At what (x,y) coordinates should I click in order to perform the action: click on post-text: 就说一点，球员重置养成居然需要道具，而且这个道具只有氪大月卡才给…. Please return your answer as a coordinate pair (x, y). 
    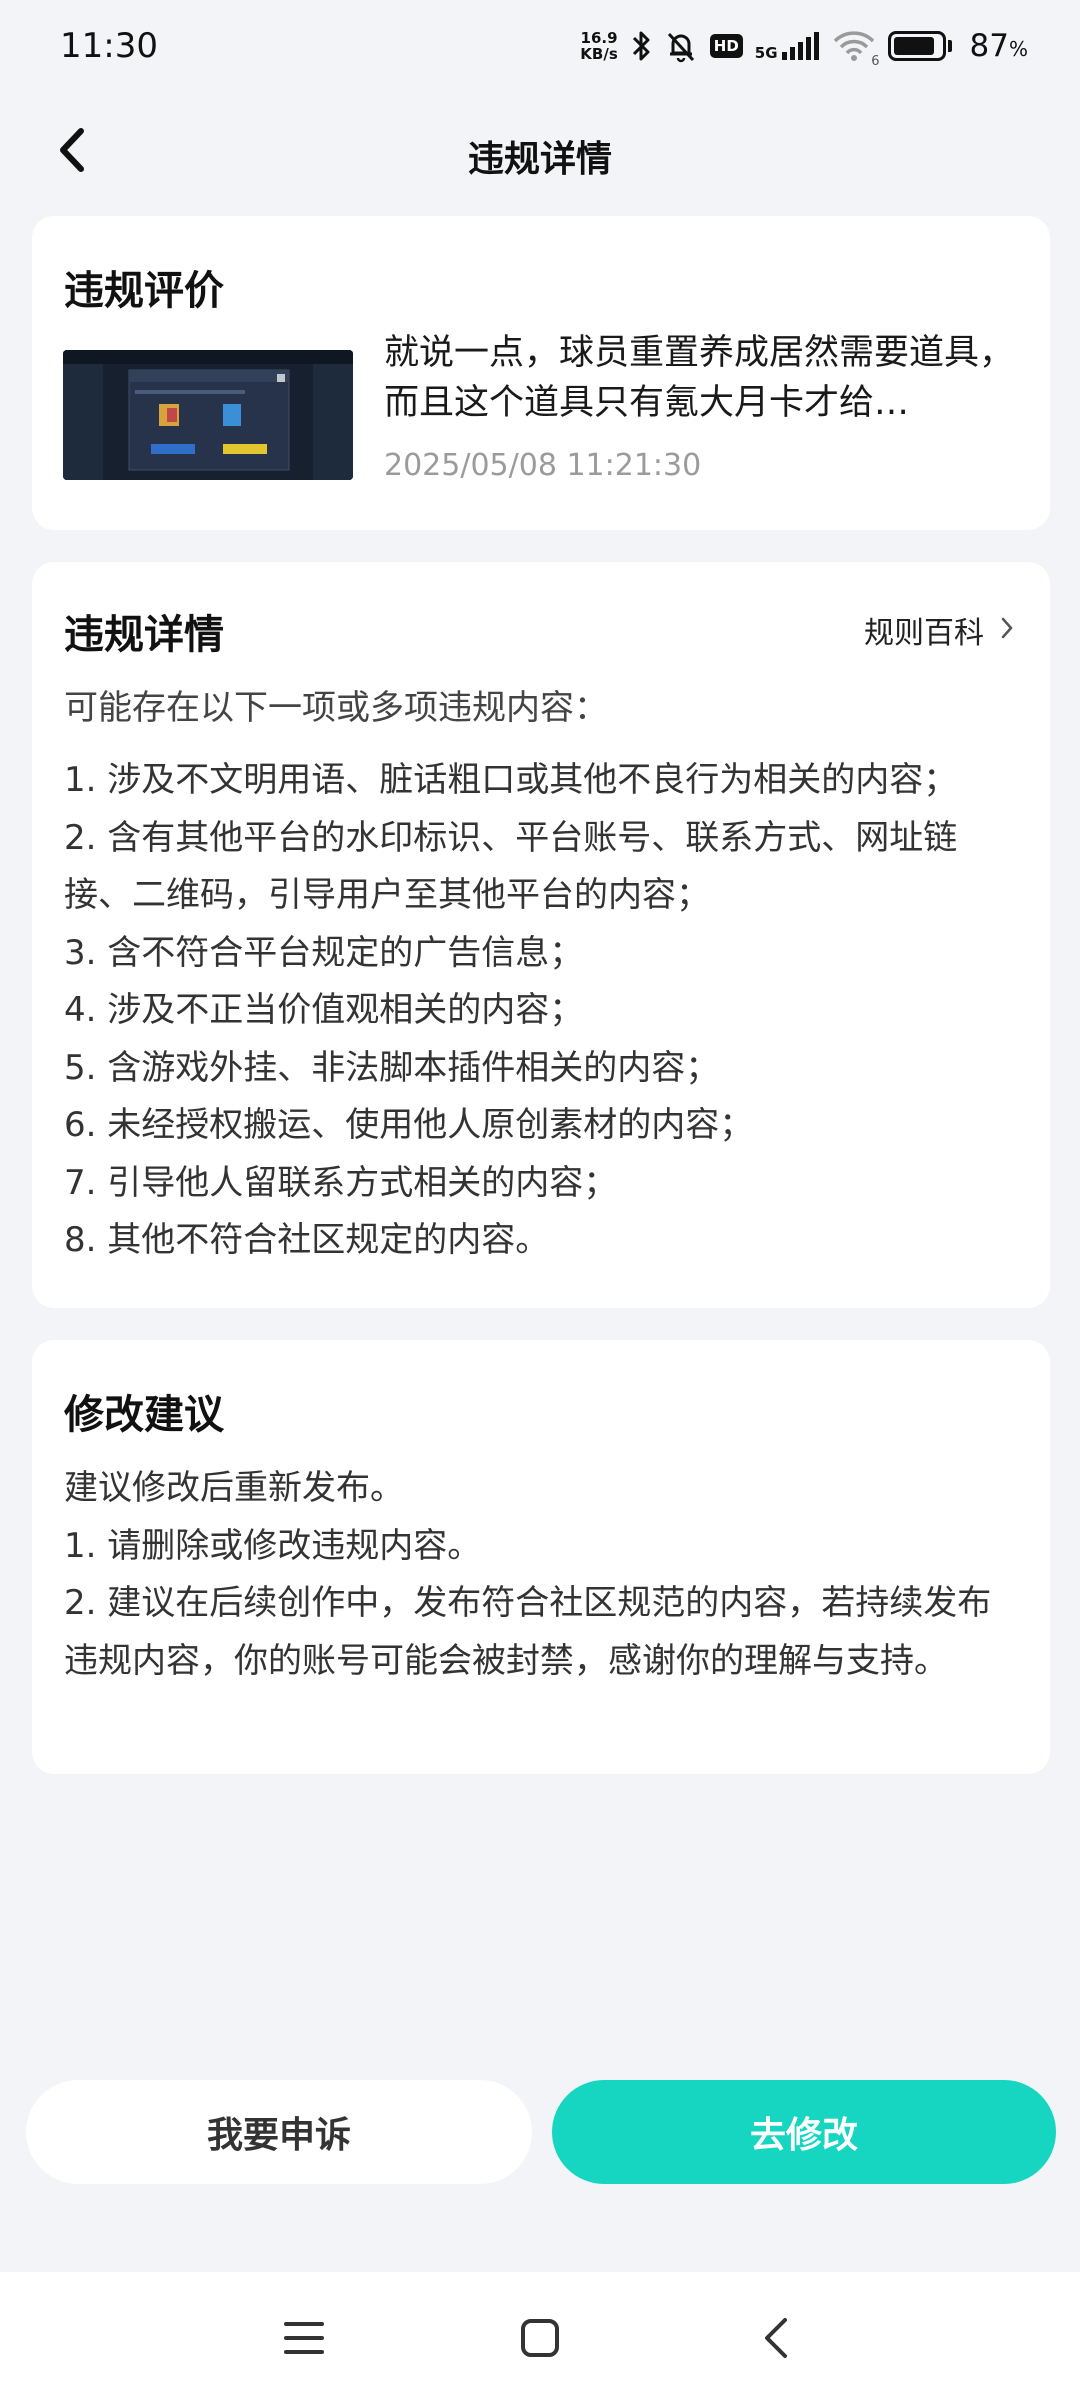
    Looking at the image, I should click on (709, 378).